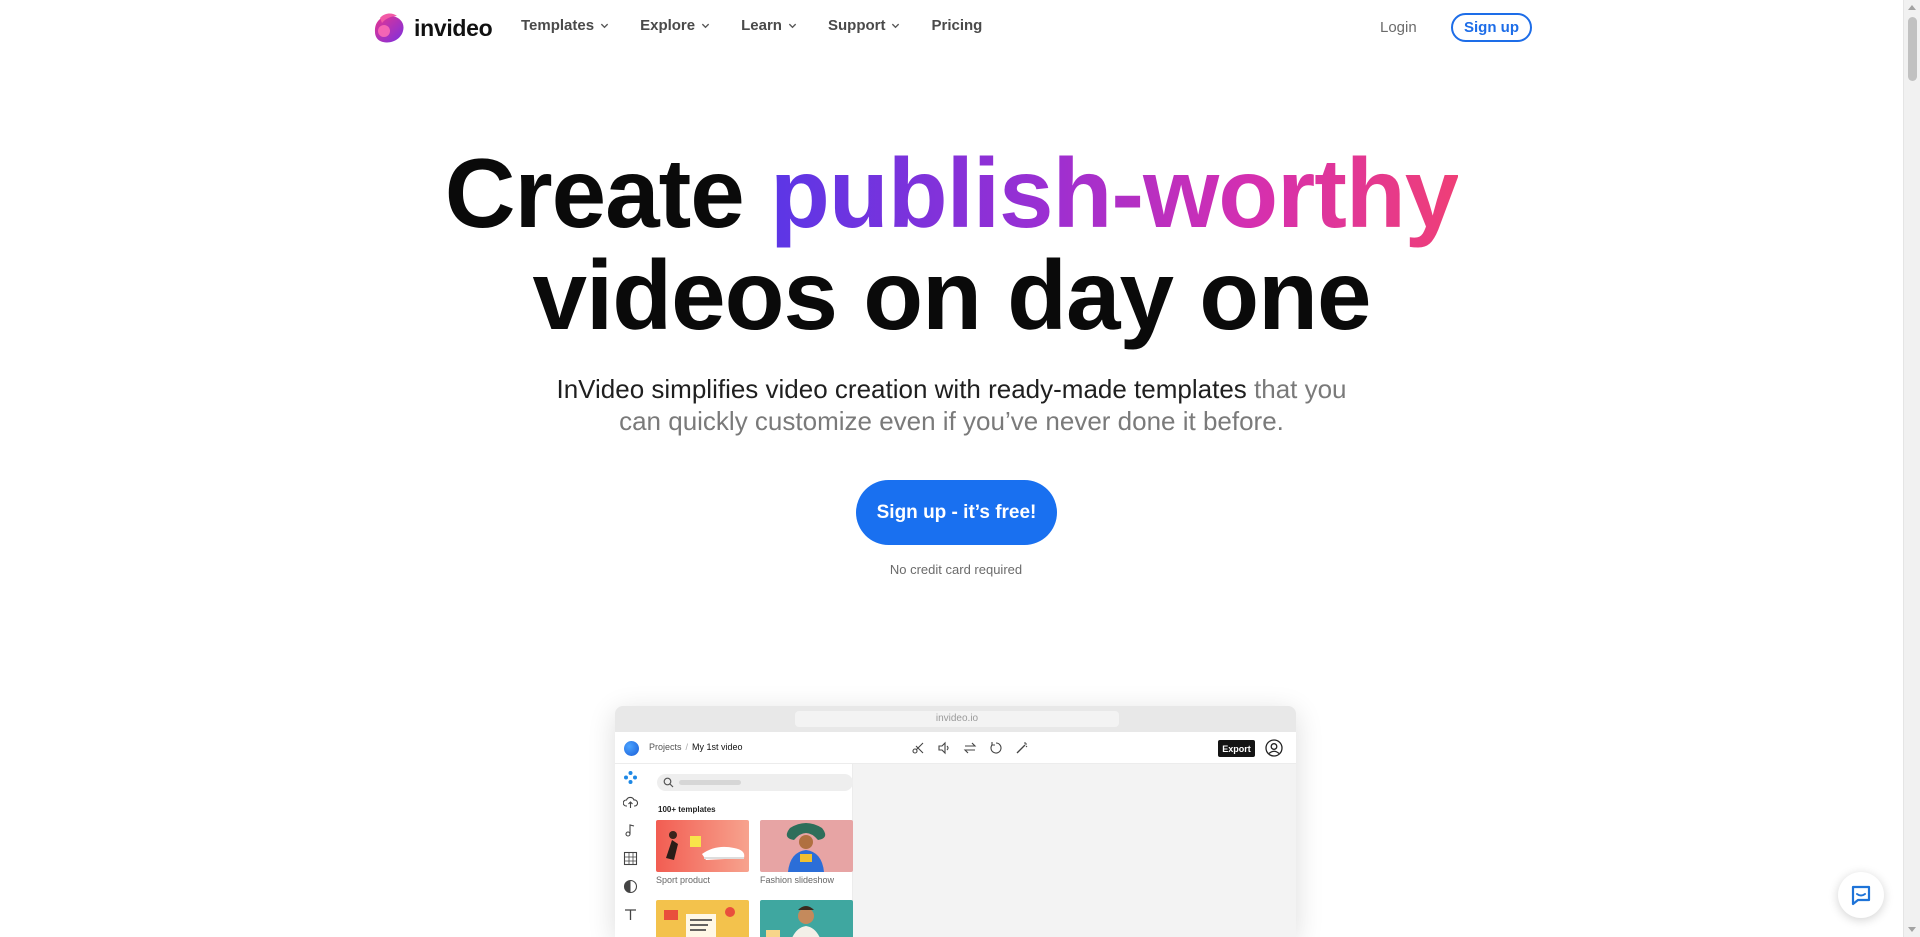 Image resolution: width=1920 pixels, height=937 pixels. What do you see at coordinates (856, 25) in the screenshot?
I see `menu-support-label: Support` at bounding box center [856, 25].